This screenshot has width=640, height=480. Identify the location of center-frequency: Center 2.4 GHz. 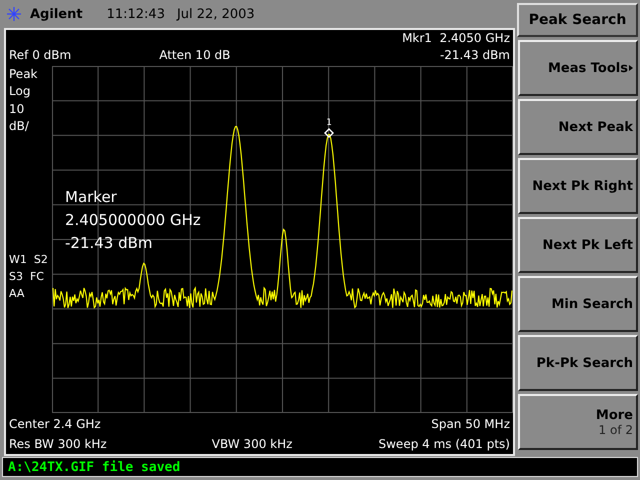
(55, 424).